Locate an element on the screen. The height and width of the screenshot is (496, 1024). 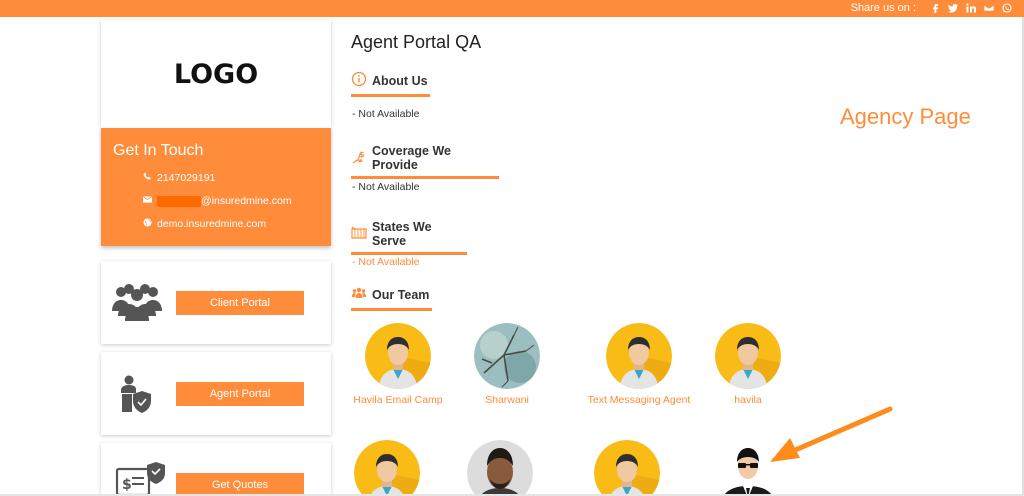
avatar-photo-man is located at coordinates (500, 468).